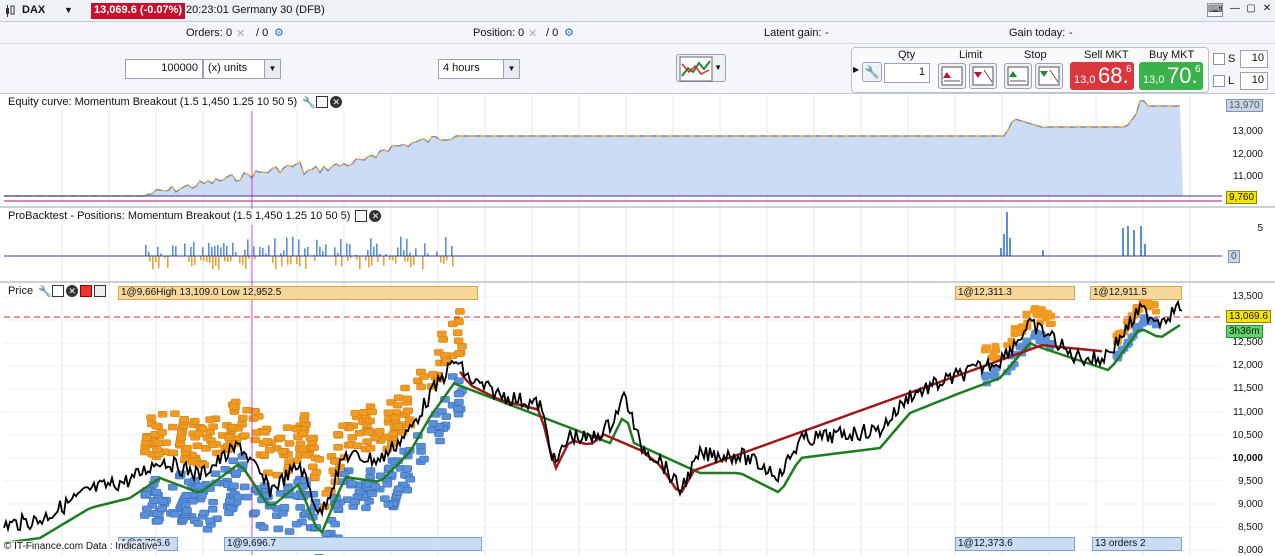 The image size is (1275, 556). I want to click on order-label: 1@12,911.5, so click(1136, 293).